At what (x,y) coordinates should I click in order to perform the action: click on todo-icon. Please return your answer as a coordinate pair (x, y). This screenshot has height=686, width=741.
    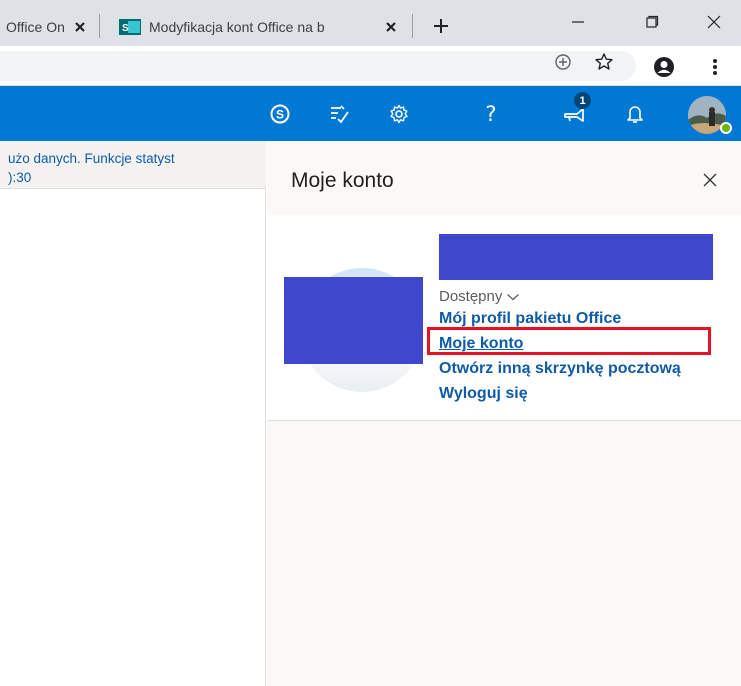
    Looking at the image, I should click on (339, 113).